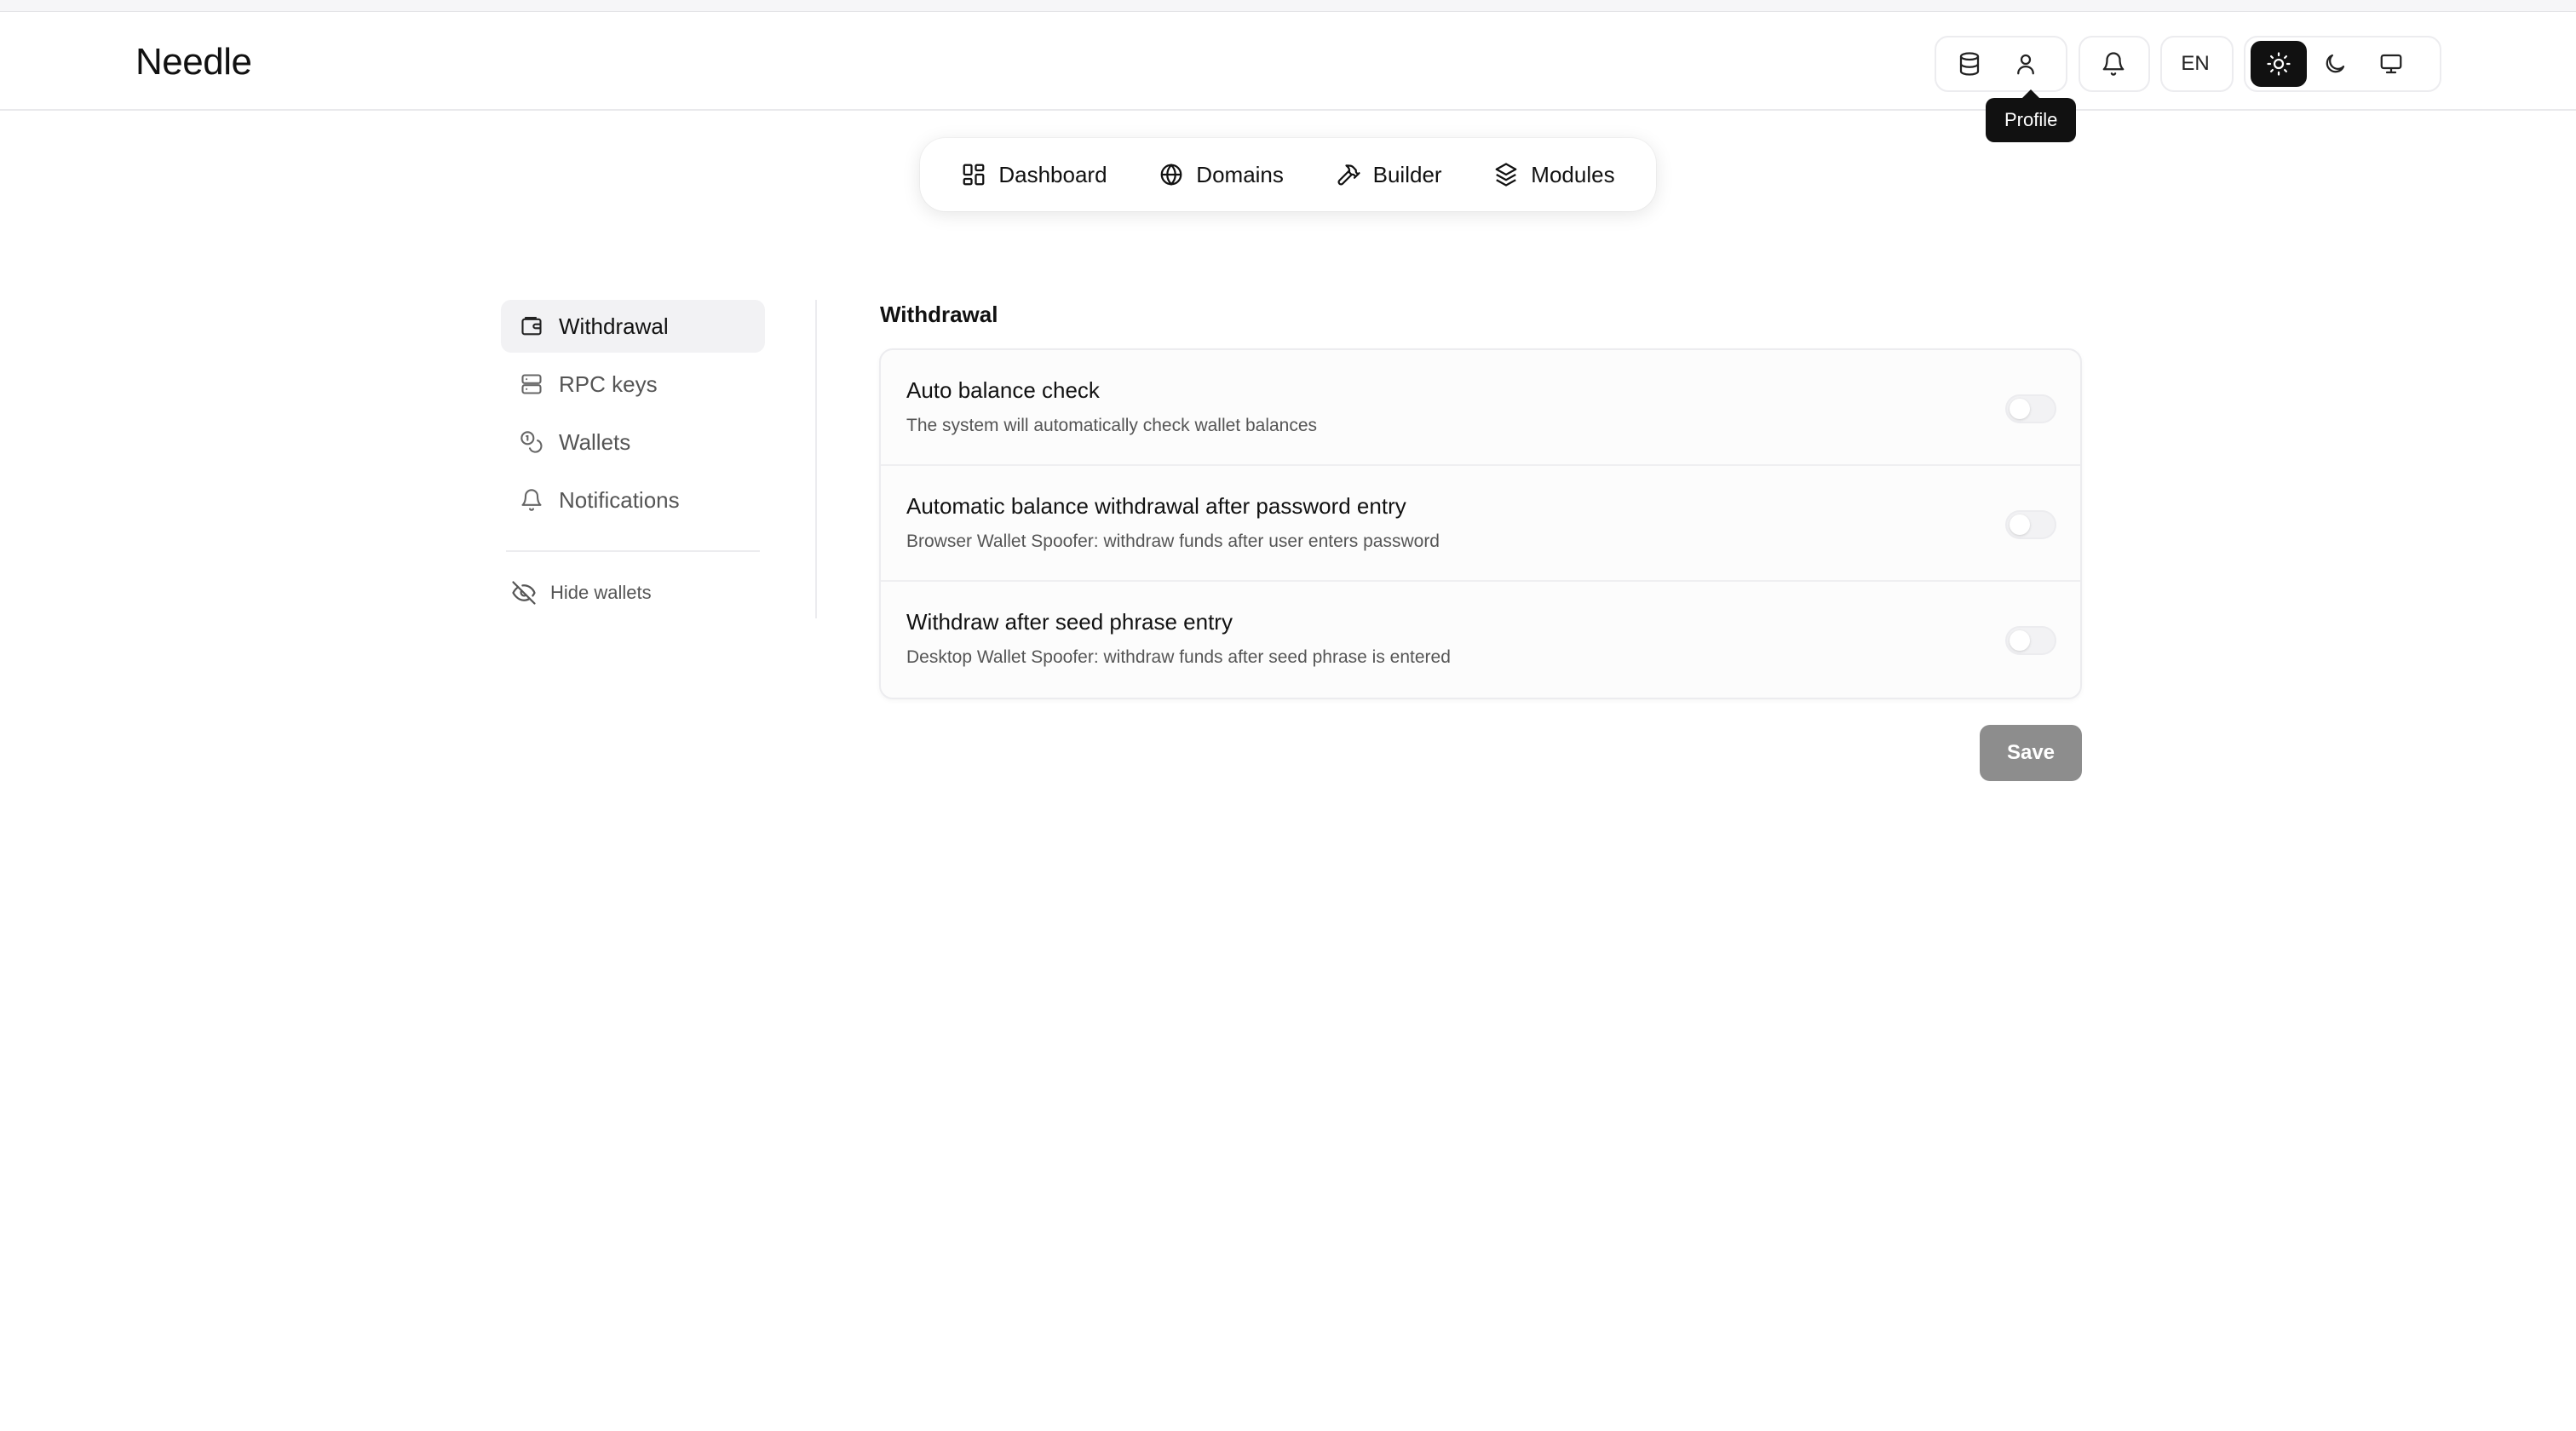 Image resolution: width=2576 pixels, height=1431 pixels. I want to click on sun-icon, so click(2279, 64).